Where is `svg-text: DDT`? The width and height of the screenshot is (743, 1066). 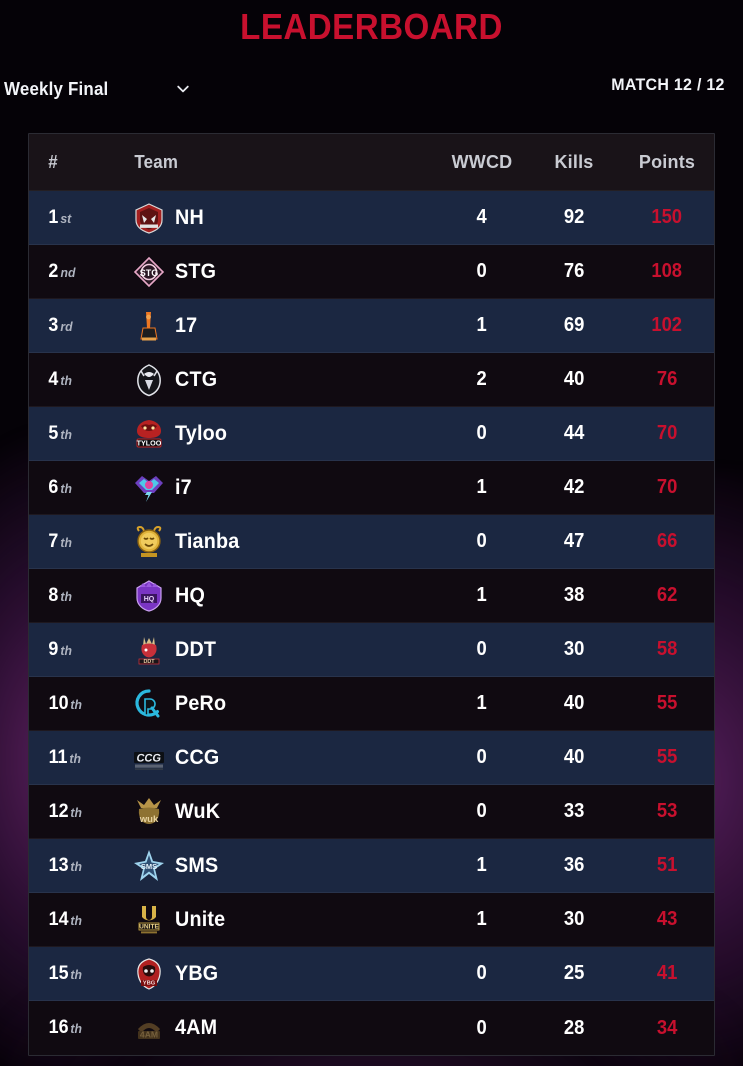 svg-text: DDT is located at coordinates (149, 662).